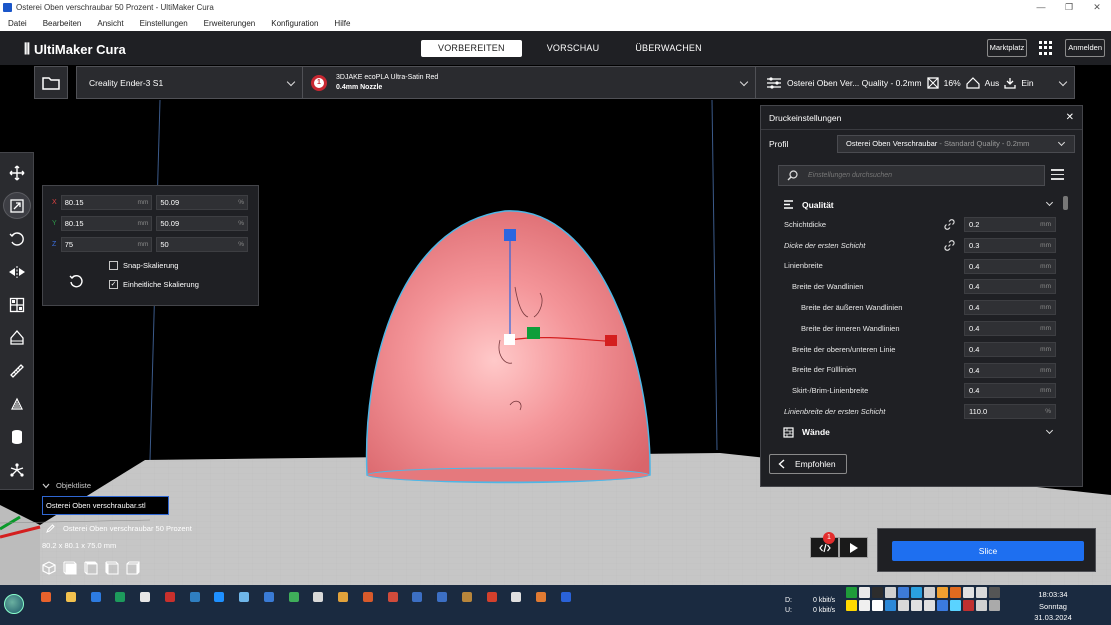 The height and width of the screenshot is (625, 1111). Describe the element at coordinates (70, 568) in the screenshot. I see `view-front-icon` at that location.